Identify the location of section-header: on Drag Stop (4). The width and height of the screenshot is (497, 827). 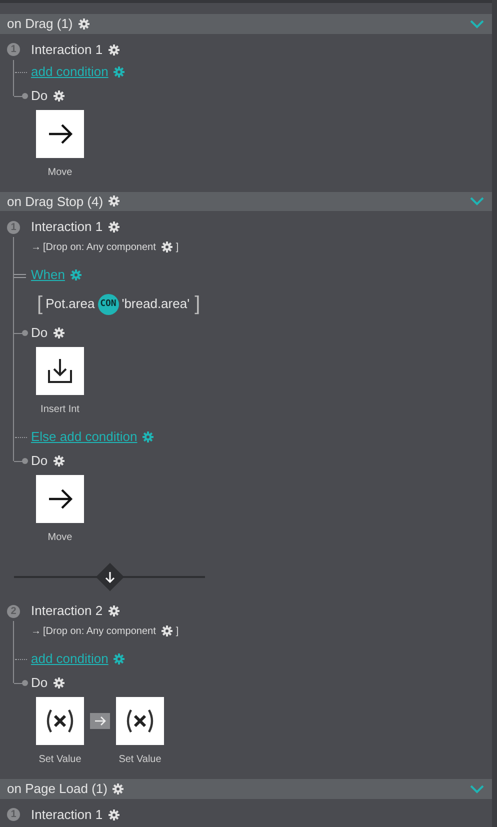
(246, 201).